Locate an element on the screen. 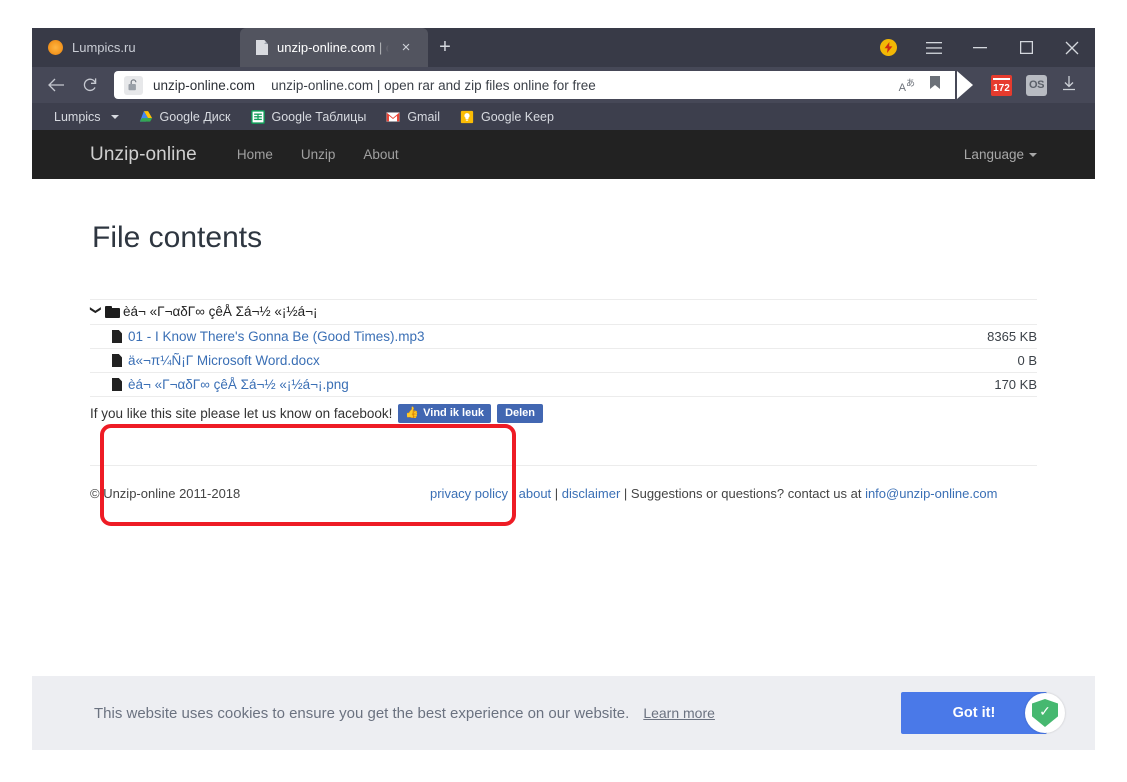 The image size is (1127, 782). bookmark-item-google-drive: Google Диск is located at coordinates (185, 116).